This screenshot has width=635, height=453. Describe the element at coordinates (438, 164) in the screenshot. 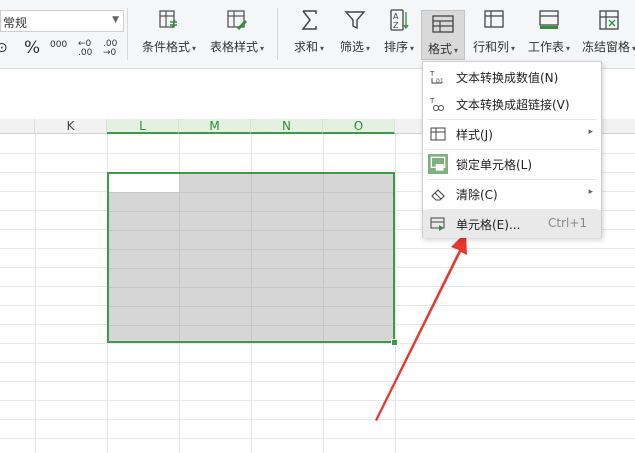

I see `lock-cell-icon` at that location.